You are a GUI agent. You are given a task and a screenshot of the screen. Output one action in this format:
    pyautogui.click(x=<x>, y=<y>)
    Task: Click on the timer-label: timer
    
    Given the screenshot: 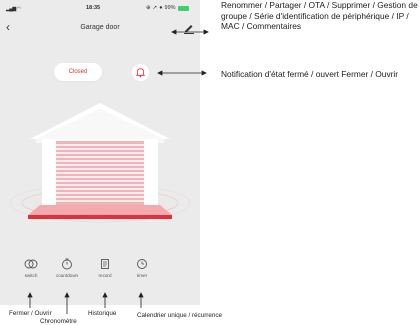 What is the action you would take?
    pyautogui.click(x=142, y=275)
    